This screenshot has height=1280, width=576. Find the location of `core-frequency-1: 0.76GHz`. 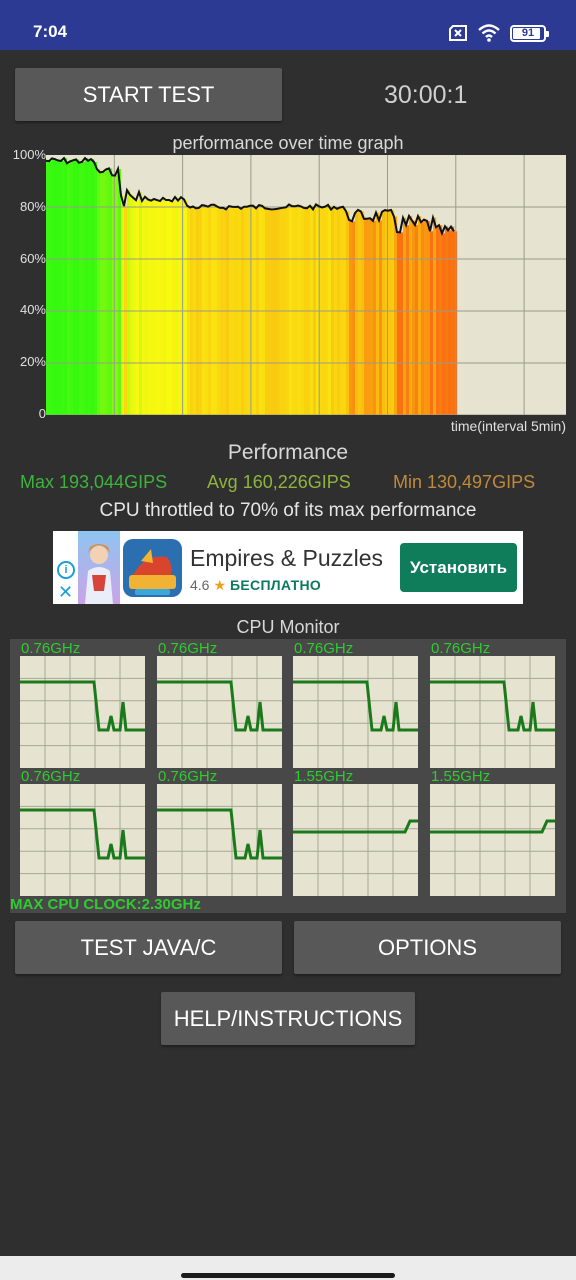

core-frequency-1: 0.76GHz is located at coordinates (188, 648).